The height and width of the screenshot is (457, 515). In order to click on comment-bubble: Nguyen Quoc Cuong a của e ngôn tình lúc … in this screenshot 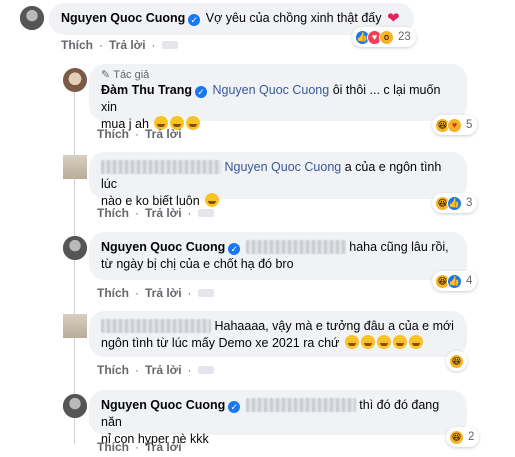, I will do `click(278, 180)`.